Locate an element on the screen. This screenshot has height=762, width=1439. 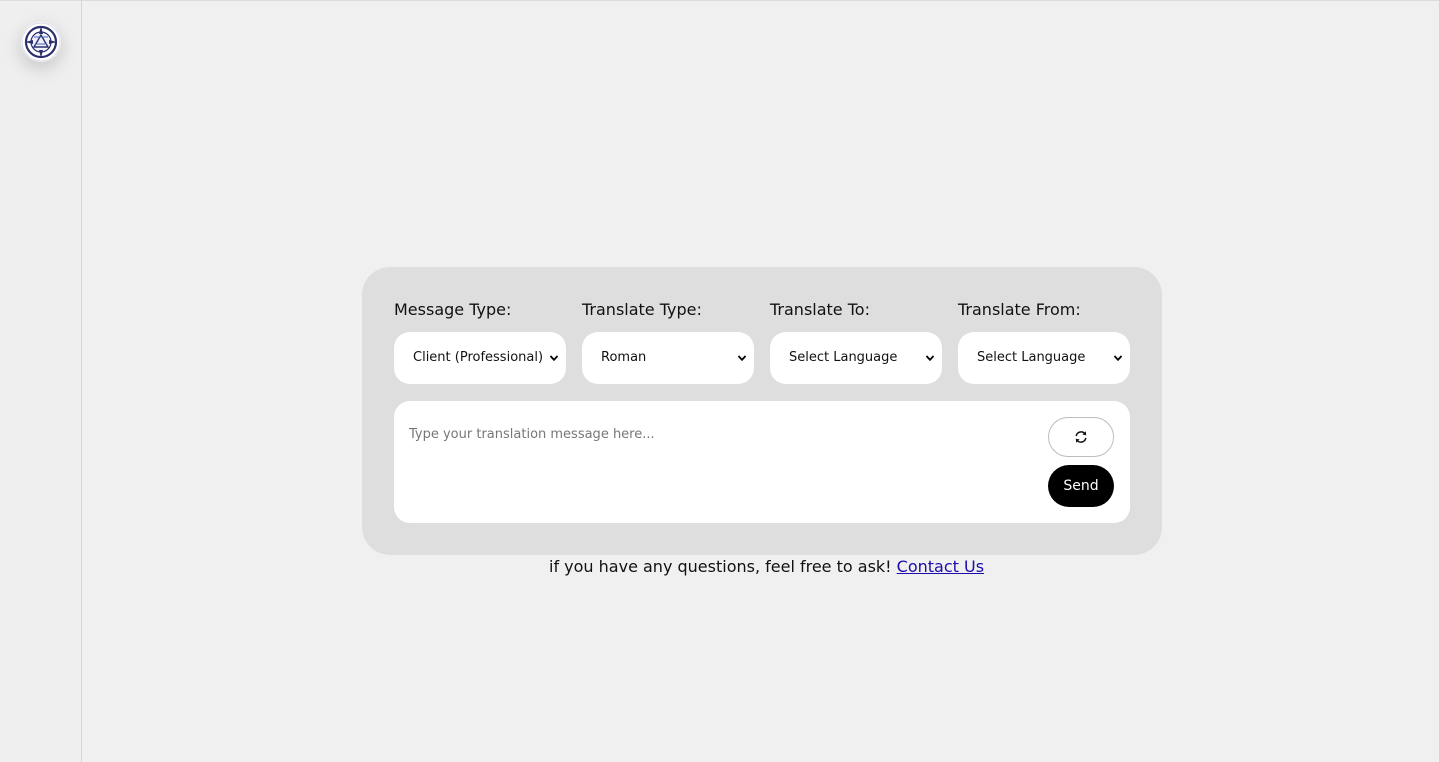
translate-to-value: Select Language is located at coordinates (843, 357).